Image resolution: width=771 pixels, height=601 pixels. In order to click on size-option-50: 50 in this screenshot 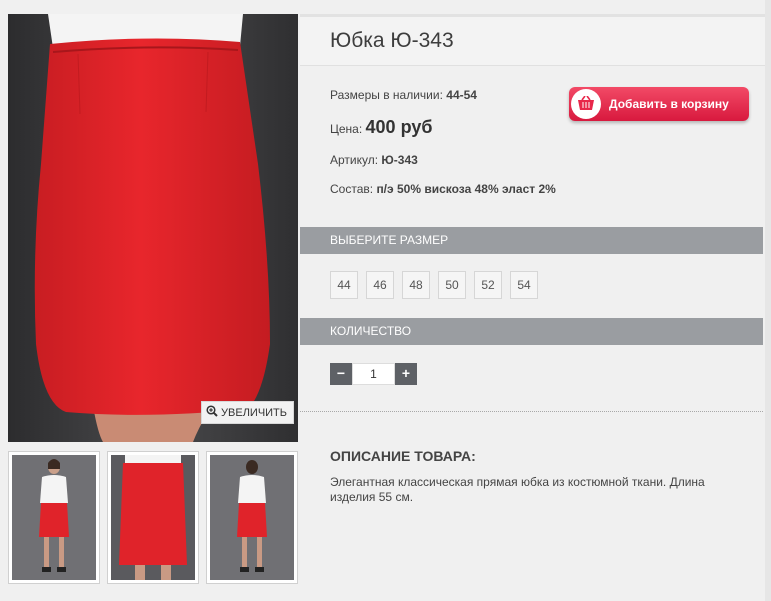, I will do `click(452, 285)`.